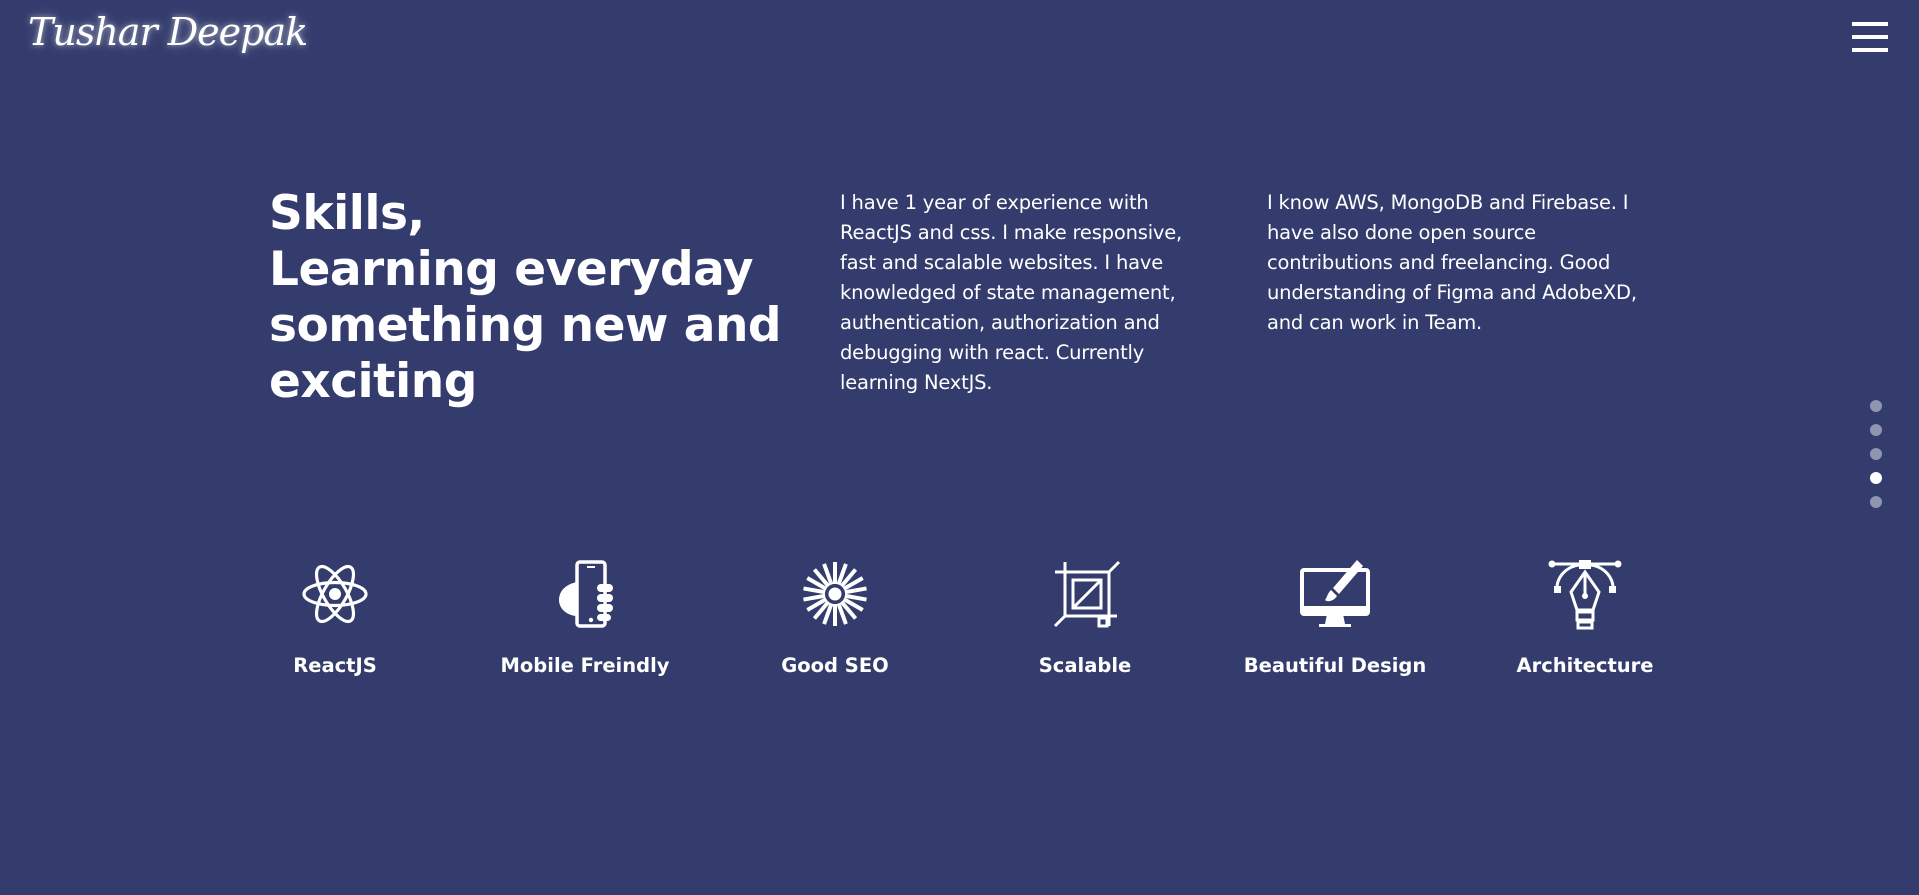 Image resolution: width=1919 pixels, height=895 pixels. Describe the element at coordinates (1585, 665) in the screenshot. I see `skill-label: Architecture` at that location.